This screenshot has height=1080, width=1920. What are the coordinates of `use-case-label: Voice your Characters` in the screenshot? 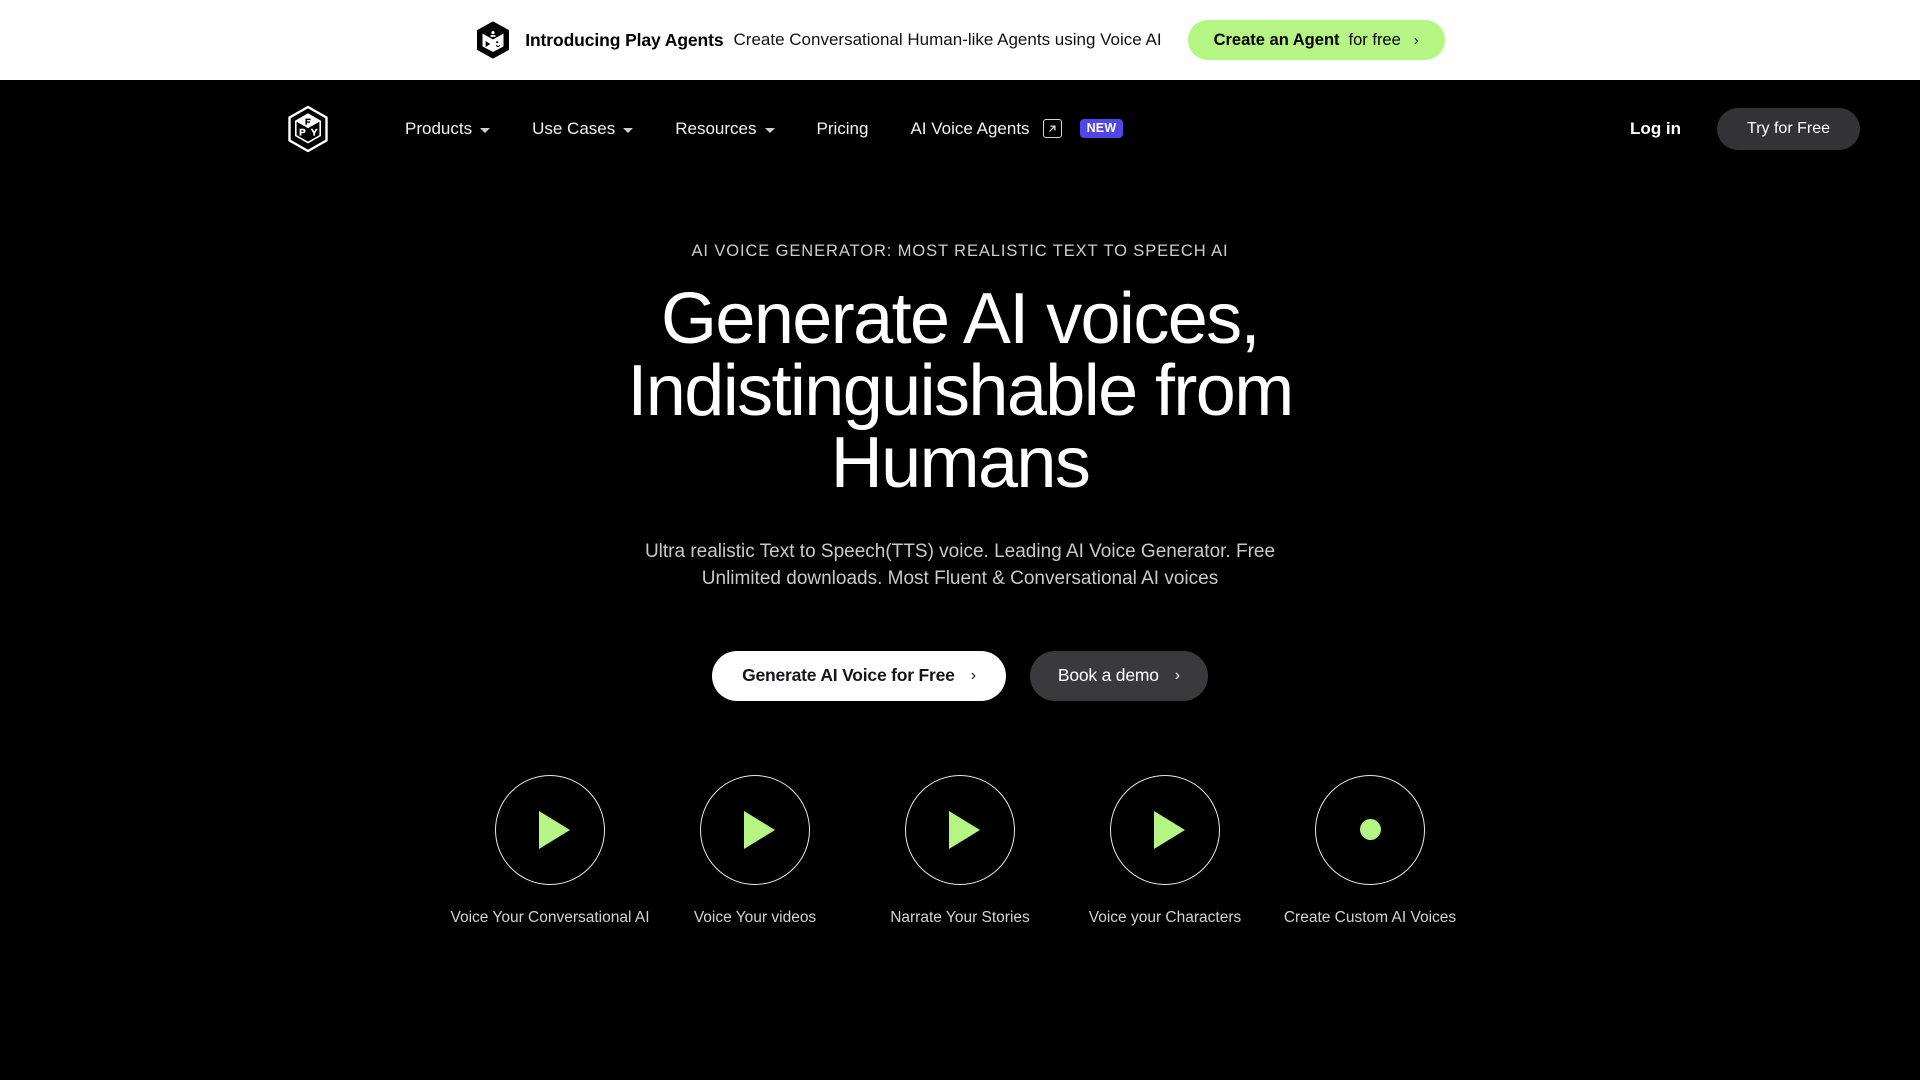 It's located at (1165, 917).